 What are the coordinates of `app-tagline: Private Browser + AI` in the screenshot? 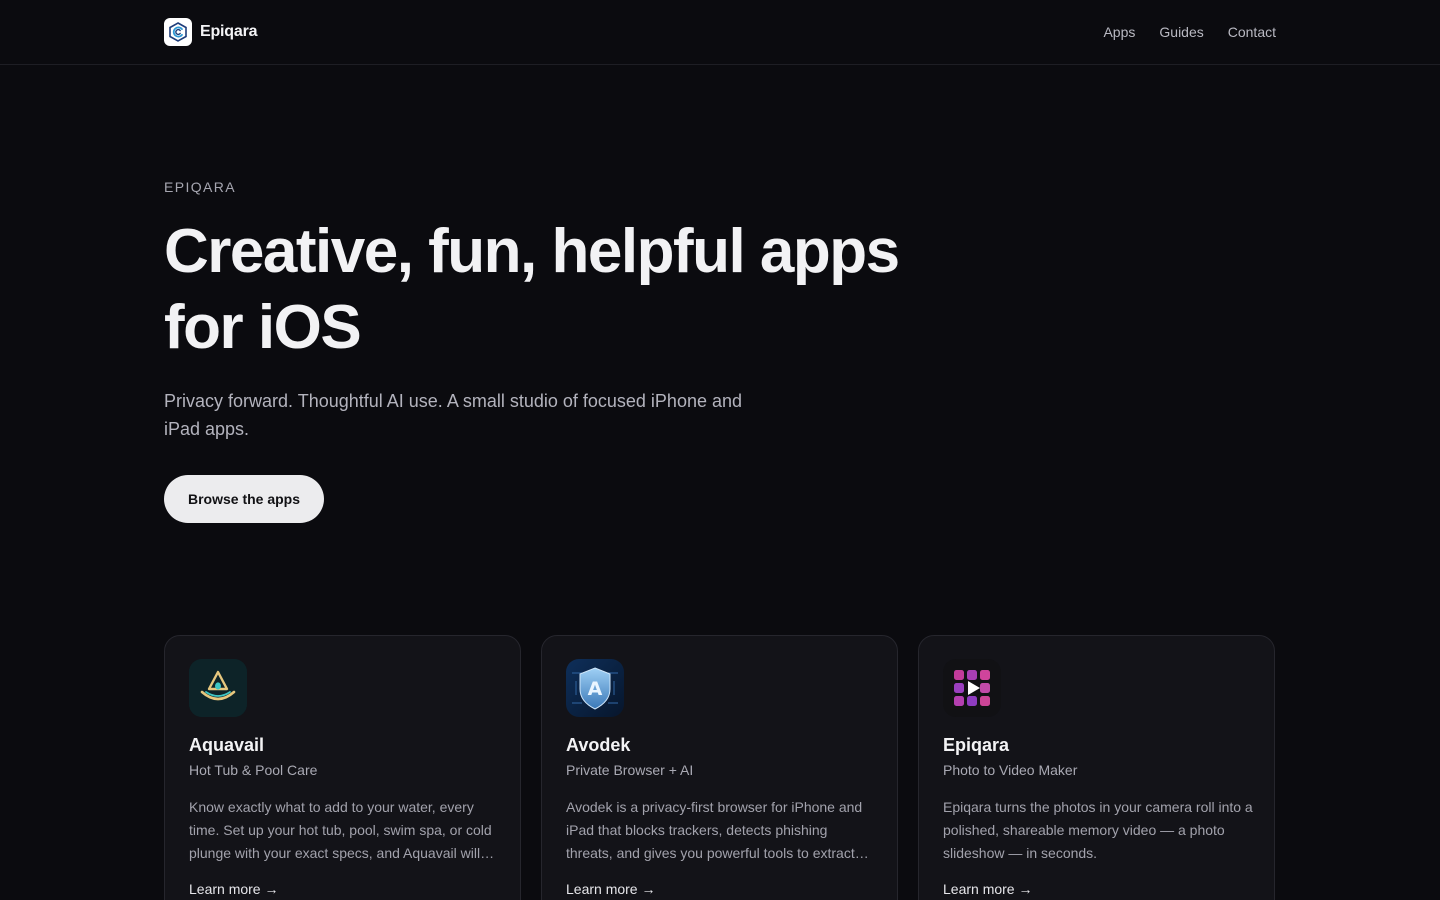 It's located at (630, 770).